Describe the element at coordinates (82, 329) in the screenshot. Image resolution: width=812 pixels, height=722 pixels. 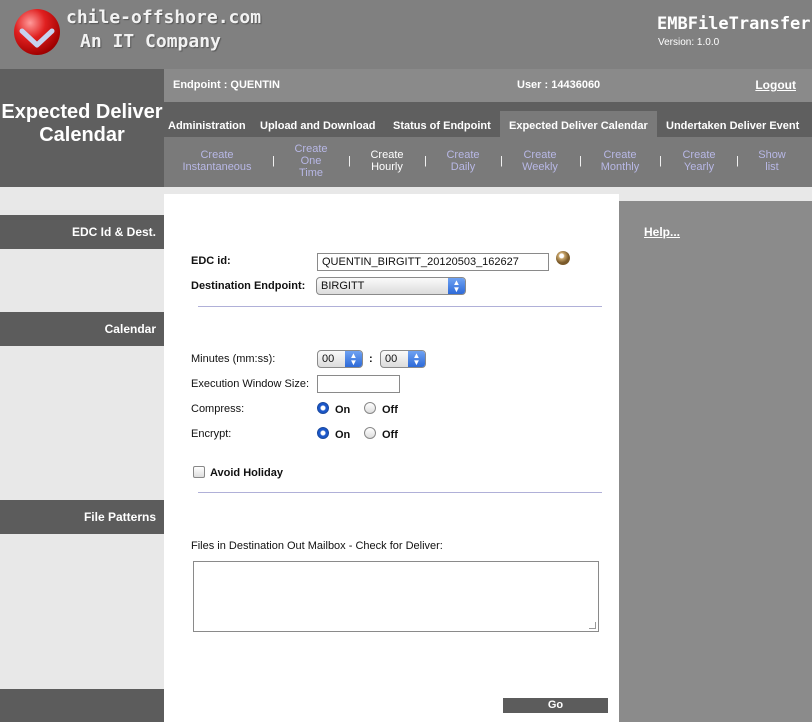
I see `section-calendar: Calendar` at that location.